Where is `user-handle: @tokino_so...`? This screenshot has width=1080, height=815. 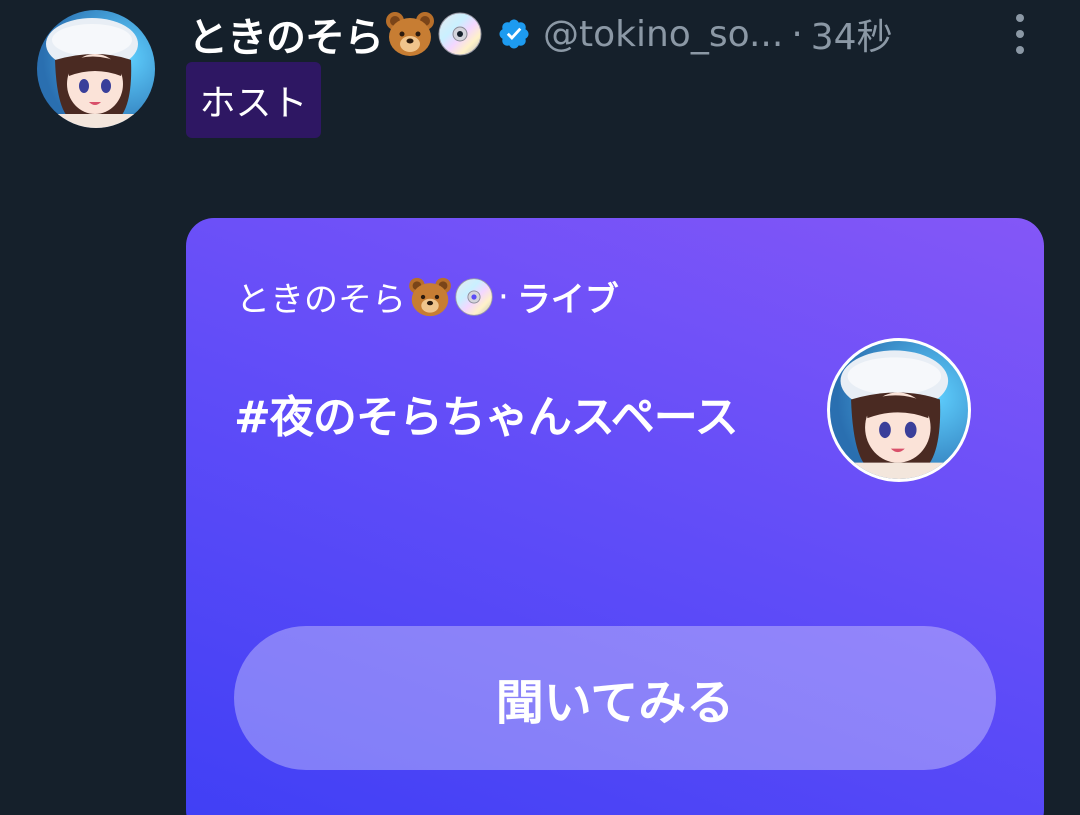 user-handle: @tokino_so... is located at coordinates (663, 34).